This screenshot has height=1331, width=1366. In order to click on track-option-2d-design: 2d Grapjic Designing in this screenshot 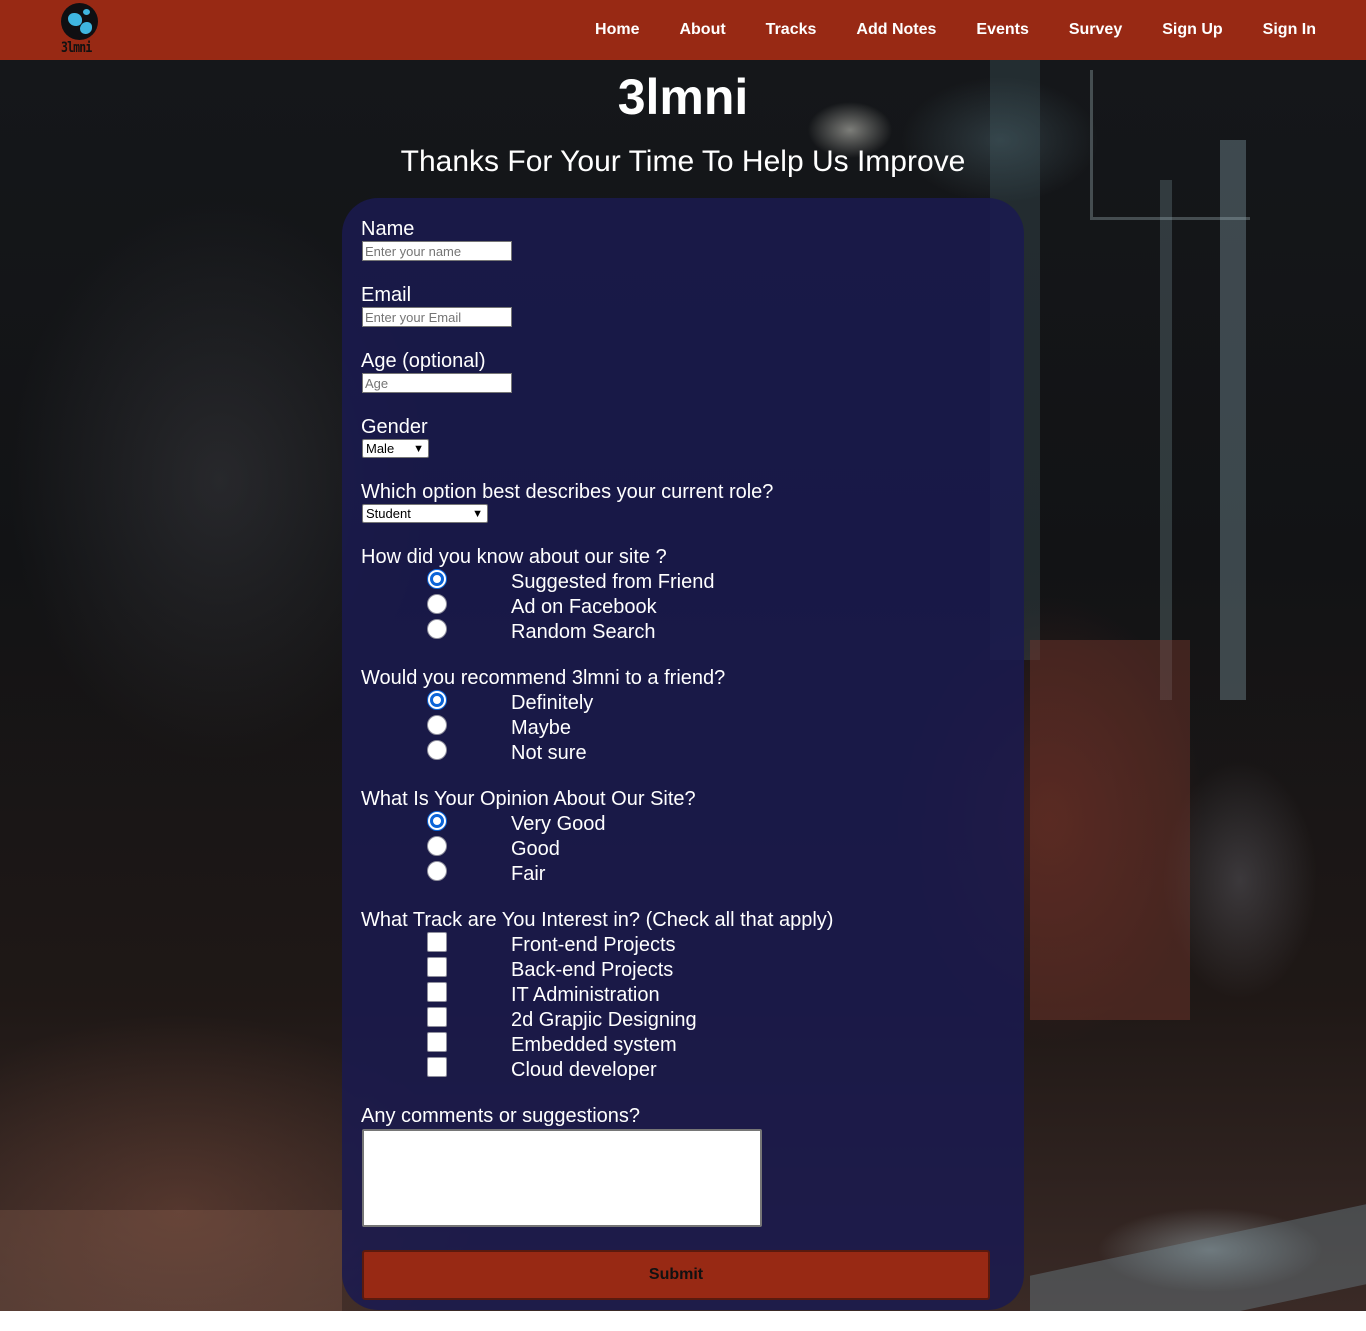, I will do `click(604, 1020)`.